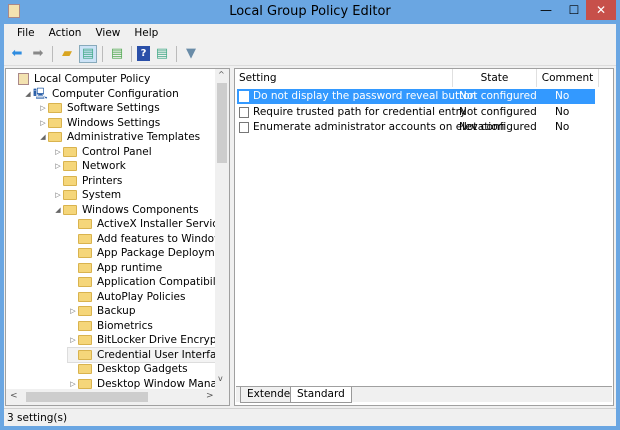 The image size is (620, 430). What do you see at coordinates (88, 53) in the screenshot?
I see `show-hide-tree-icon: ▤` at bounding box center [88, 53].